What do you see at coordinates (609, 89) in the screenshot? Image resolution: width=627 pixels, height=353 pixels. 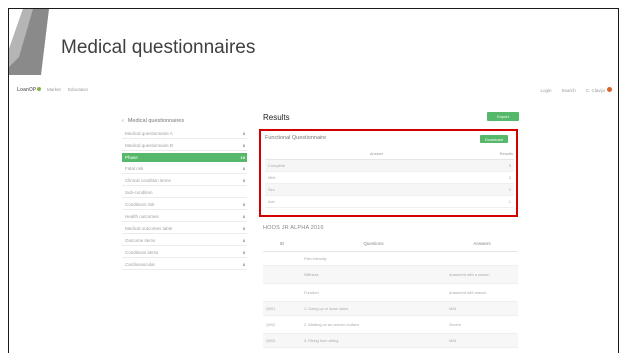 I see `user-avatar-icon` at bounding box center [609, 89].